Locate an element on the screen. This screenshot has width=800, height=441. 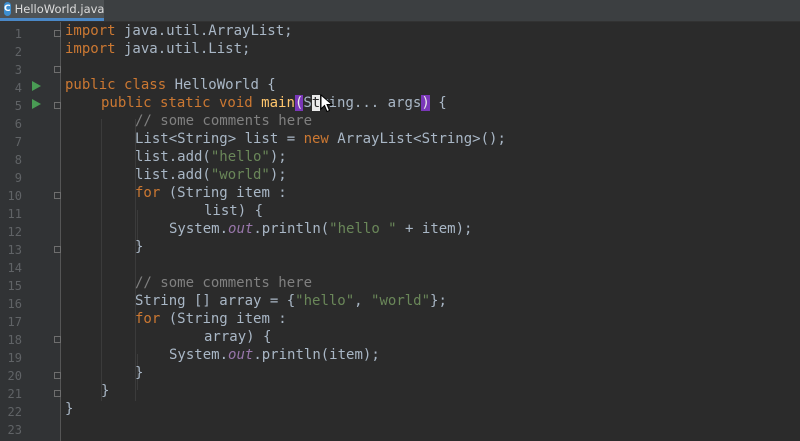
line-number: 1 is located at coordinates (18, 34).